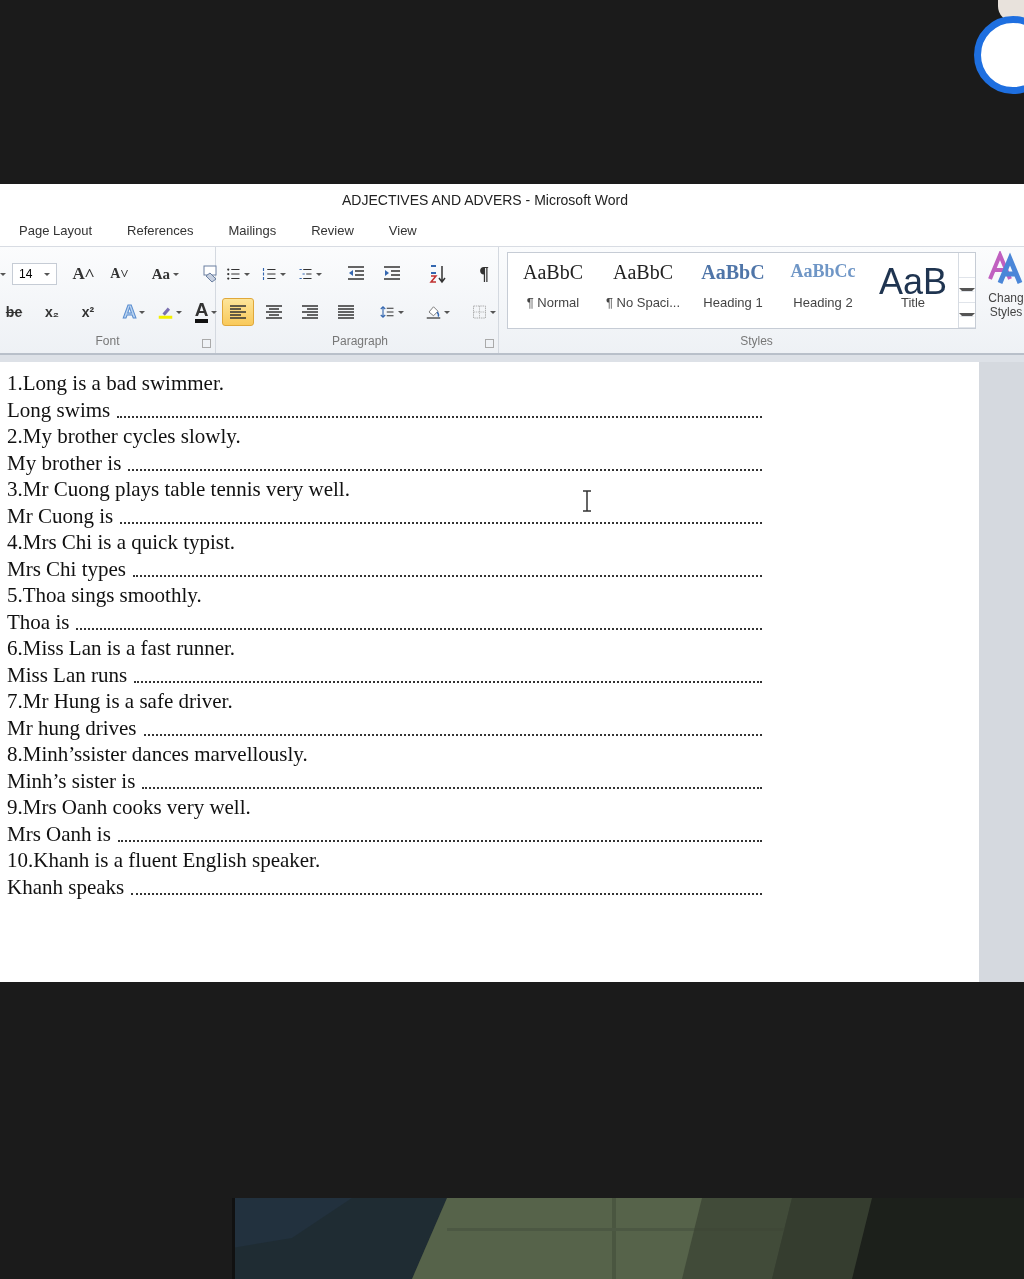 This screenshot has height=1279, width=1024. I want to click on style-option: AaBbC Heading 1, so click(733, 290).